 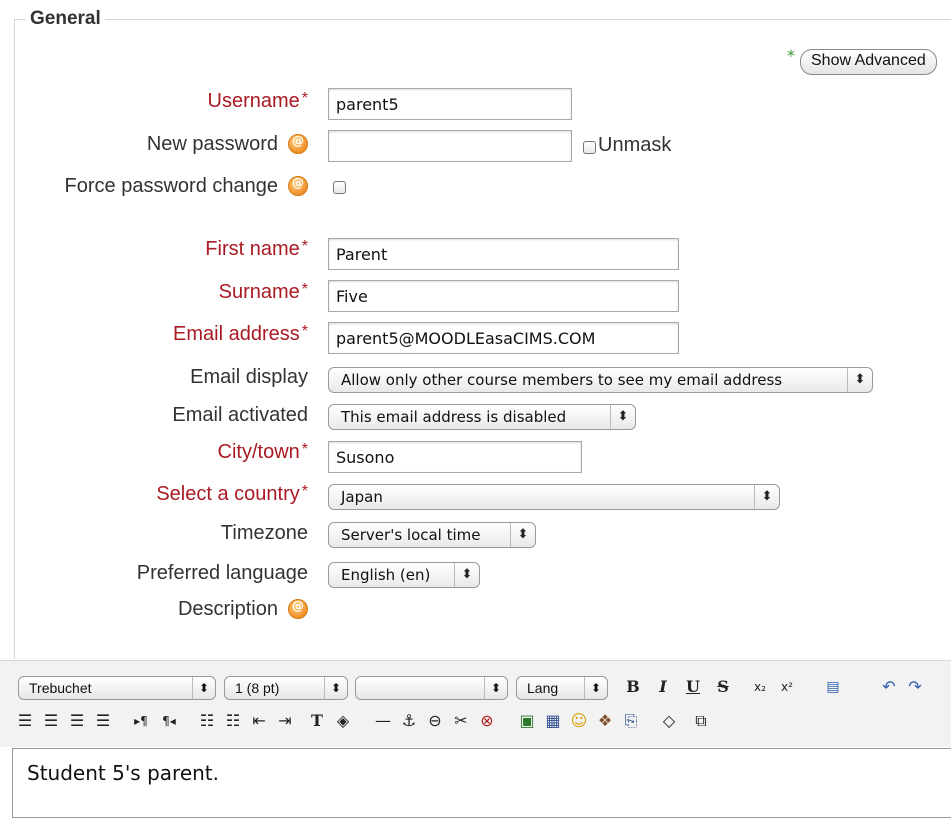 I want to click on surname-input: Five, so click(x=503, y=296).